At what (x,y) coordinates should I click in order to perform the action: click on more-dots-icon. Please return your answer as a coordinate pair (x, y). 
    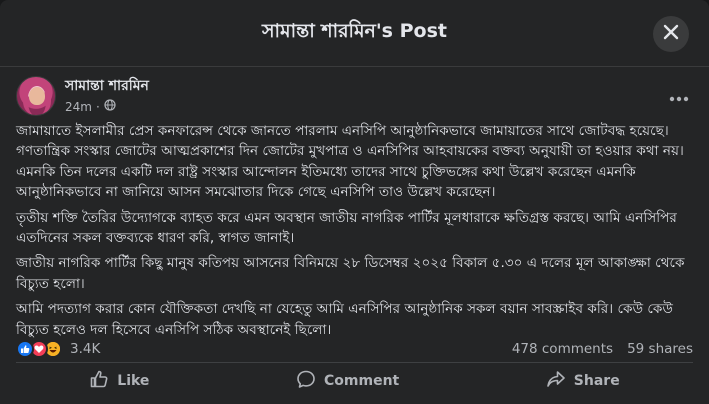
    Looking at the image, I should click on (679, 96).